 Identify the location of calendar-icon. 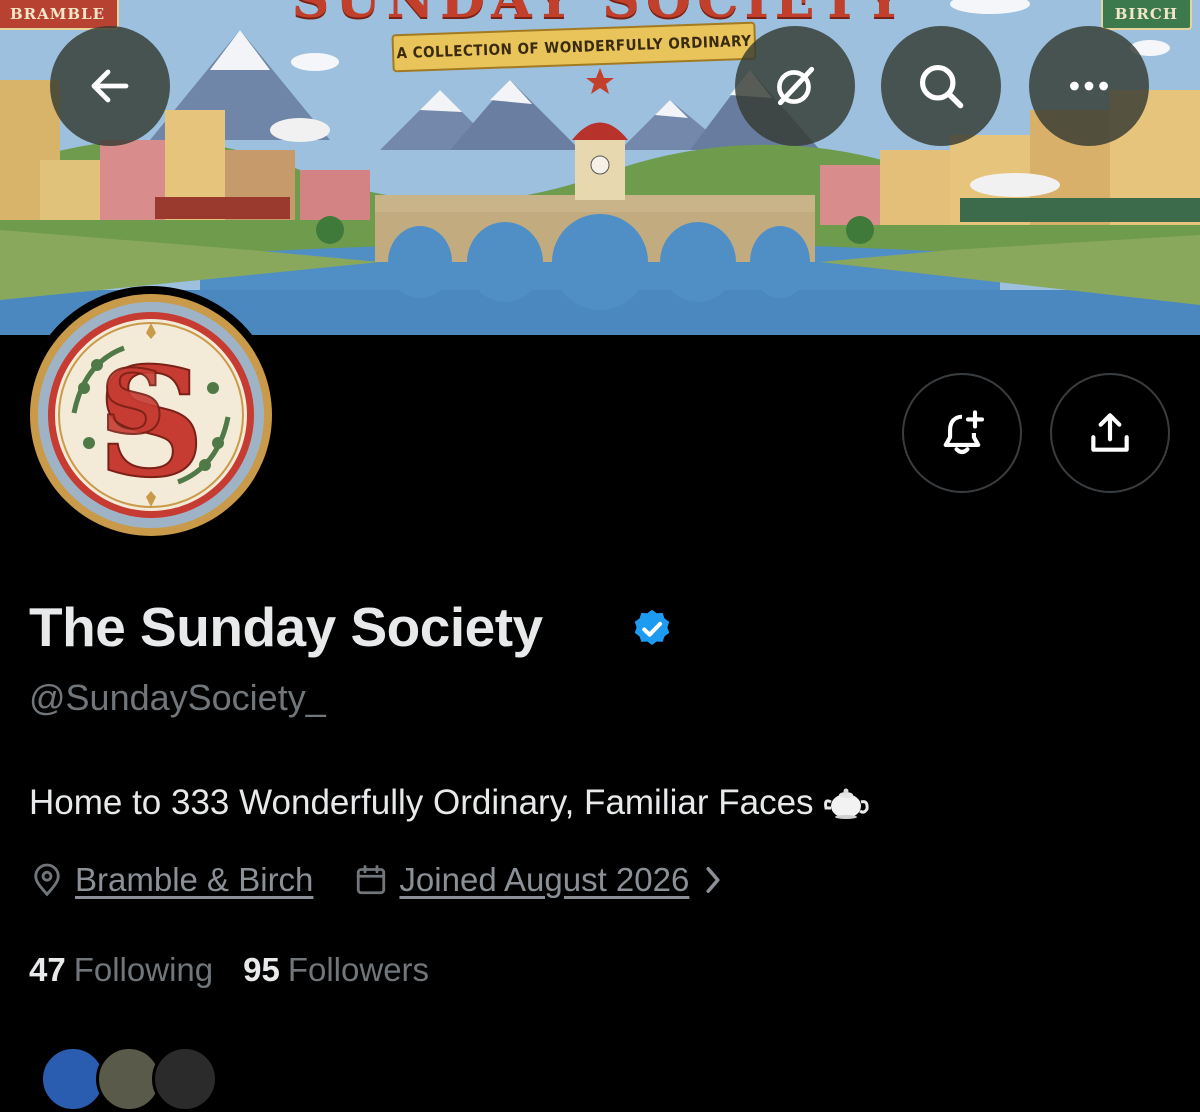
(371, 880).